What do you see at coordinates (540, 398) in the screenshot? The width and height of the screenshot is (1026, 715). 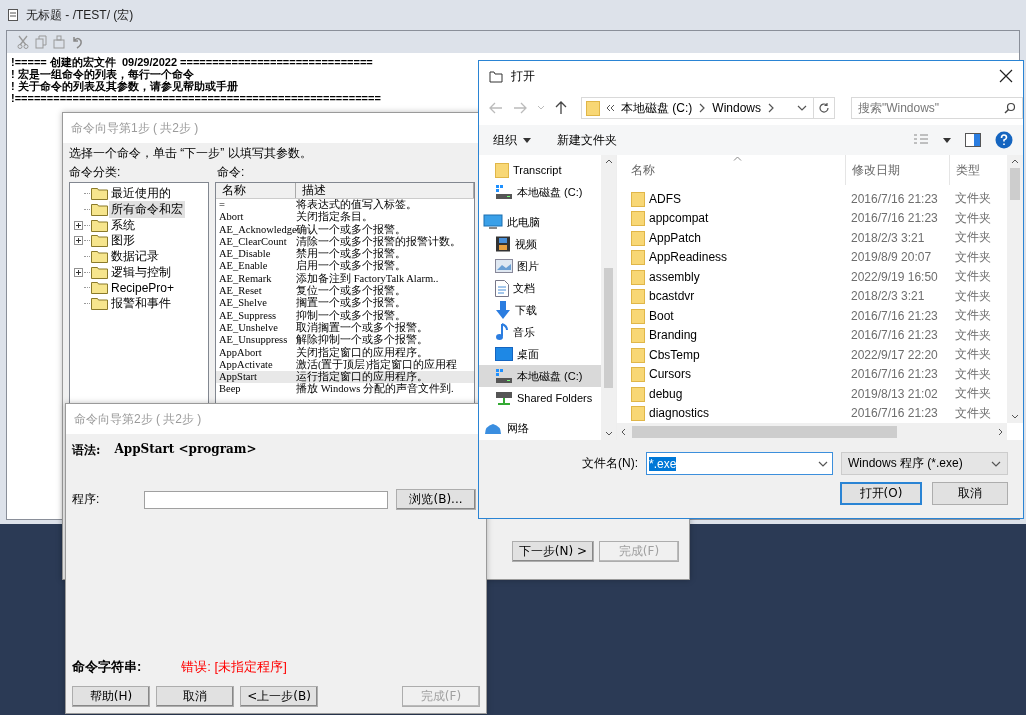 I see `nav-item: Shared Folders` at bounding box center [540, 398].